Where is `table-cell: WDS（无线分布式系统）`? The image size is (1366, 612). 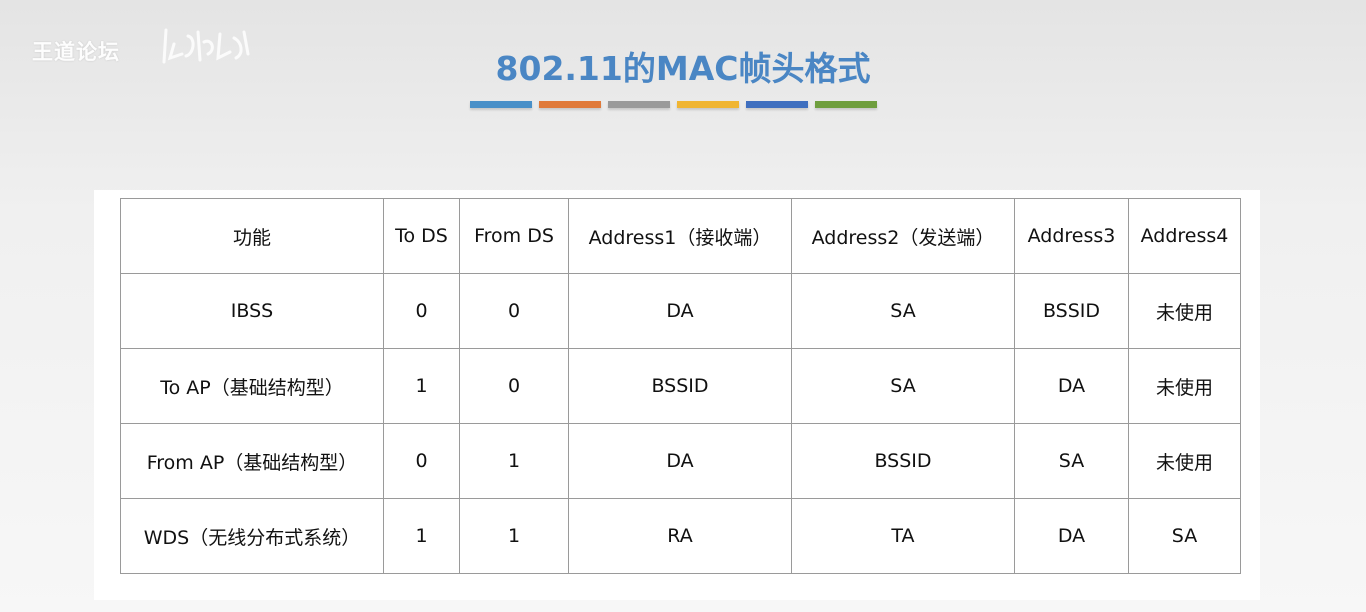 table-cell: WDS（无线分布式系统） is located at coordinates (252, 536).